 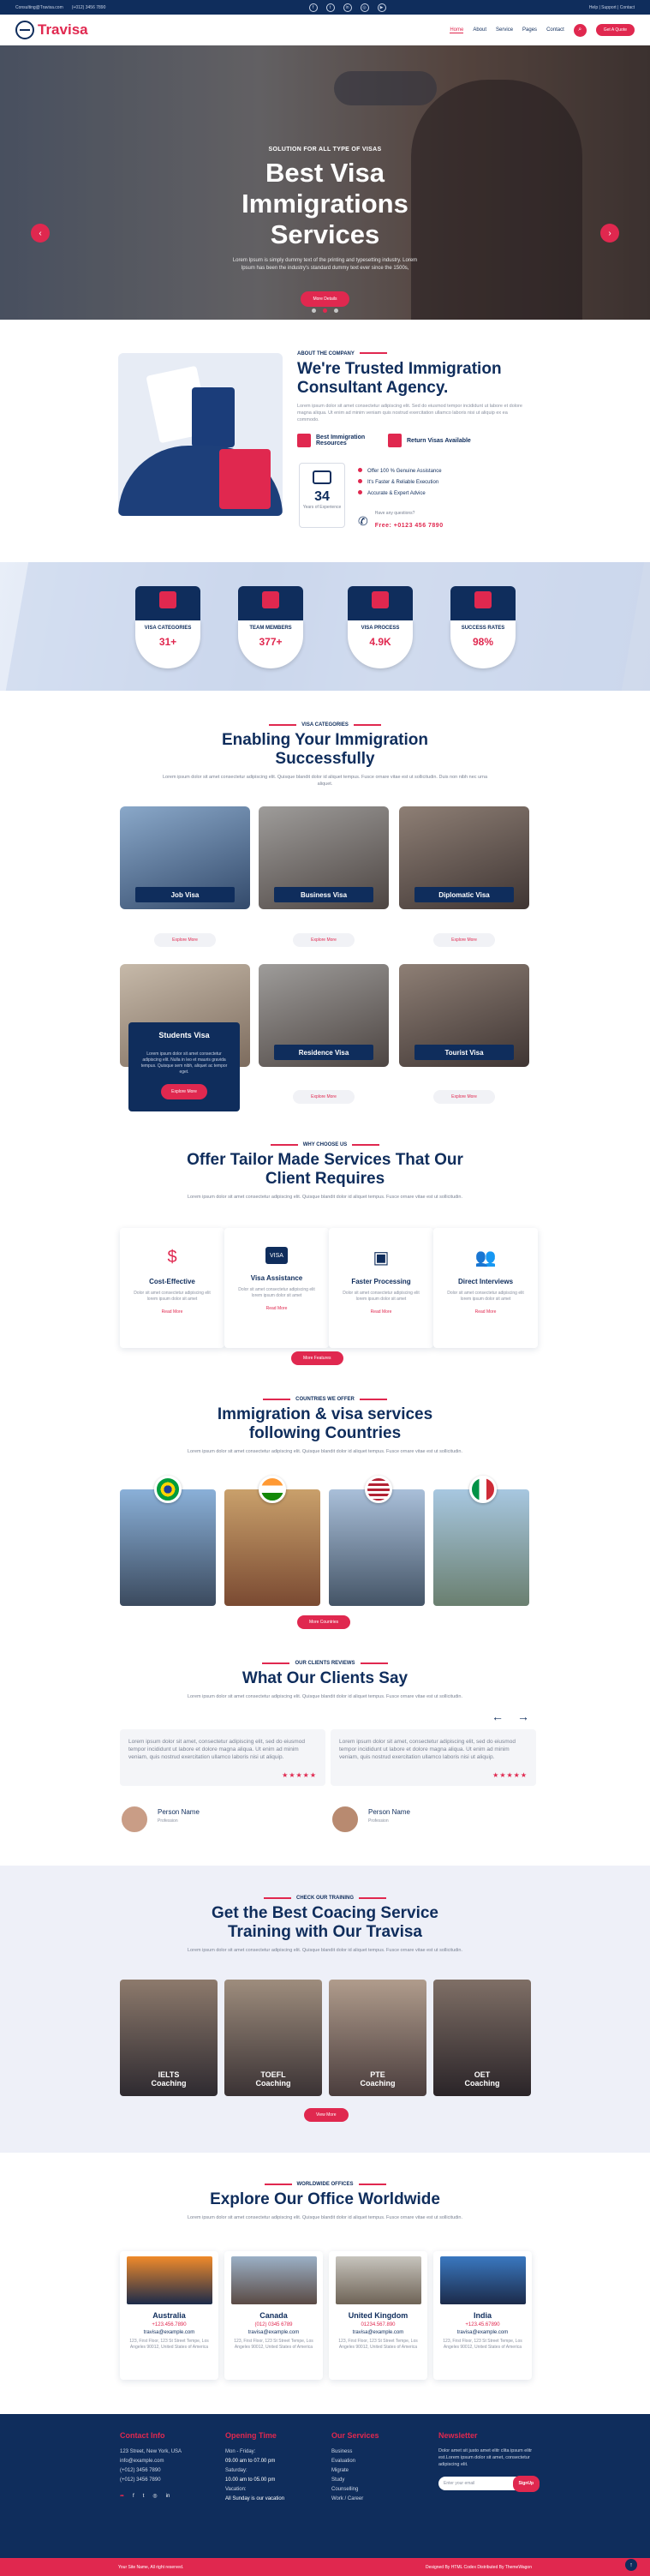 I want to click on logo: Travisa, so click(x=51, y=30).